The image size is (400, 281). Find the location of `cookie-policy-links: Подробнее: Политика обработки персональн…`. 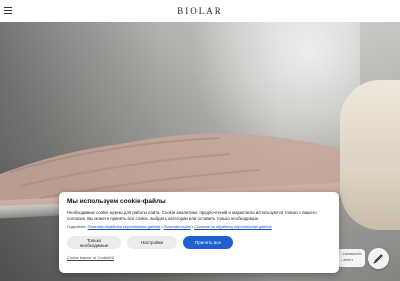

cookie-policy-links: Подробнее: Политика обработки персональн… is located at coordinates (169, 227).